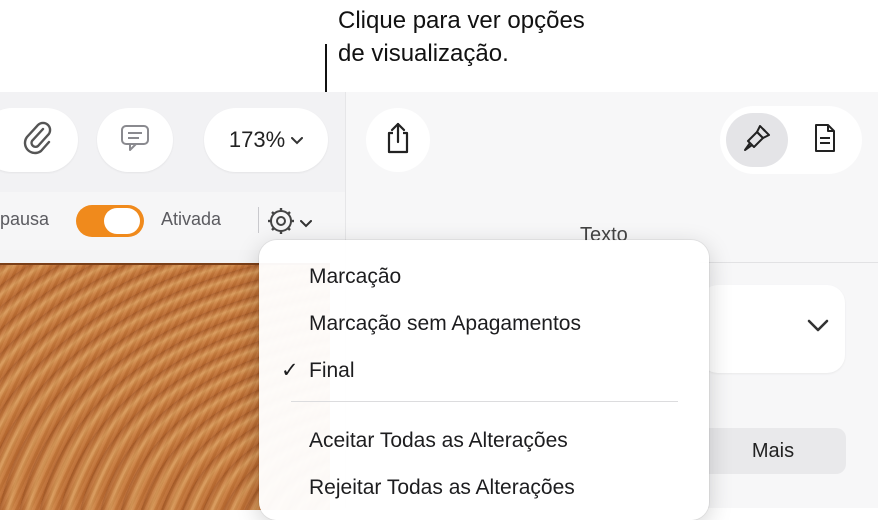 This screenshot has width=878, height=520. Describe the element at coordinates (789, 262) in the screenshot. I see `sidebar-divider` at that location.